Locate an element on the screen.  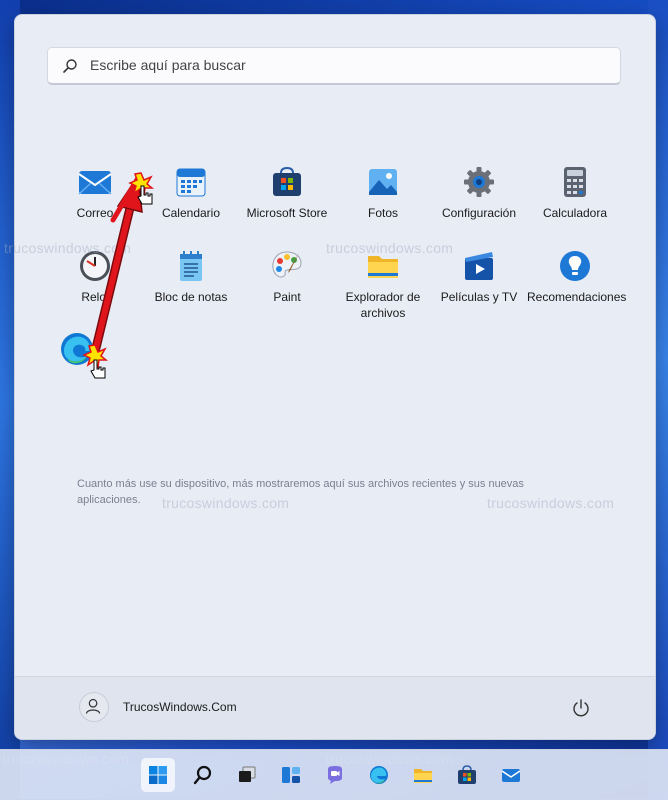
gear-icon is located at coordinates (479, 182).